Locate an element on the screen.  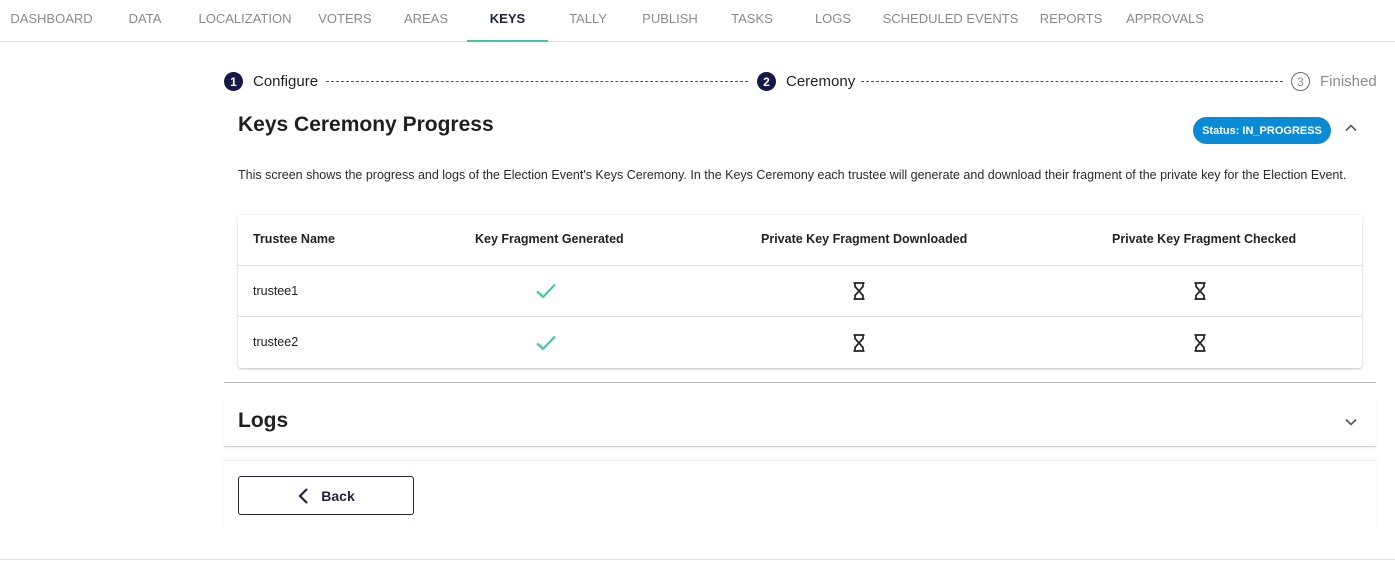
step-label: Configure is located at coordinates (286, 81).